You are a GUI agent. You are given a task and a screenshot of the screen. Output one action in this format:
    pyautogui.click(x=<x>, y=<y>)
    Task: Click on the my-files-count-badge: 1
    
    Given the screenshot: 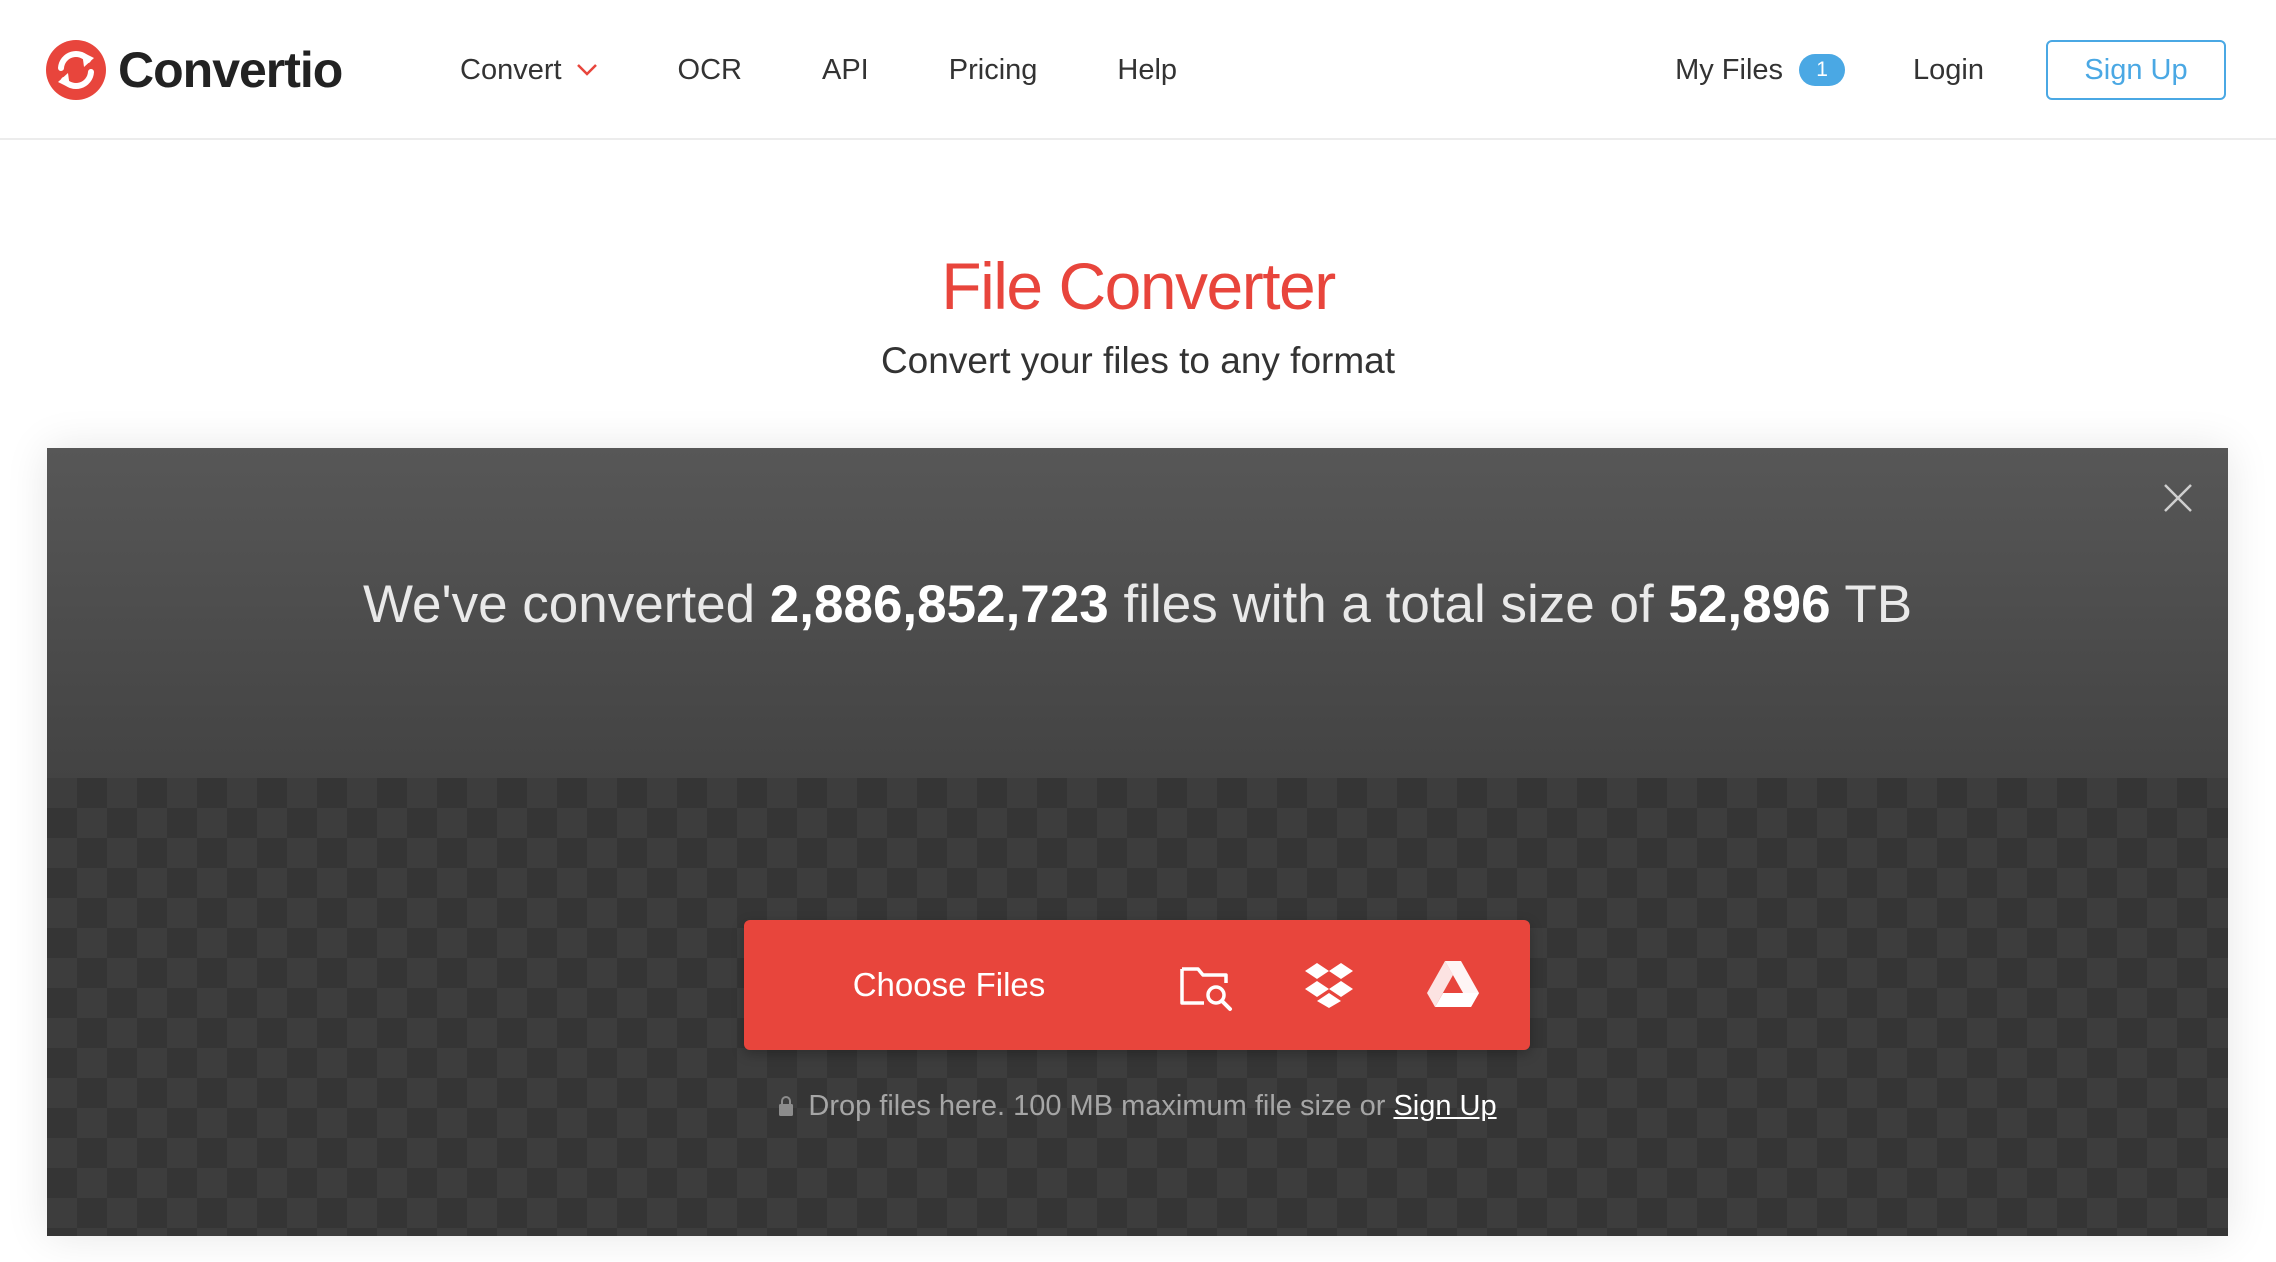 What is the action you would take?
    pyautogui.click(x=1822, y=70)
    